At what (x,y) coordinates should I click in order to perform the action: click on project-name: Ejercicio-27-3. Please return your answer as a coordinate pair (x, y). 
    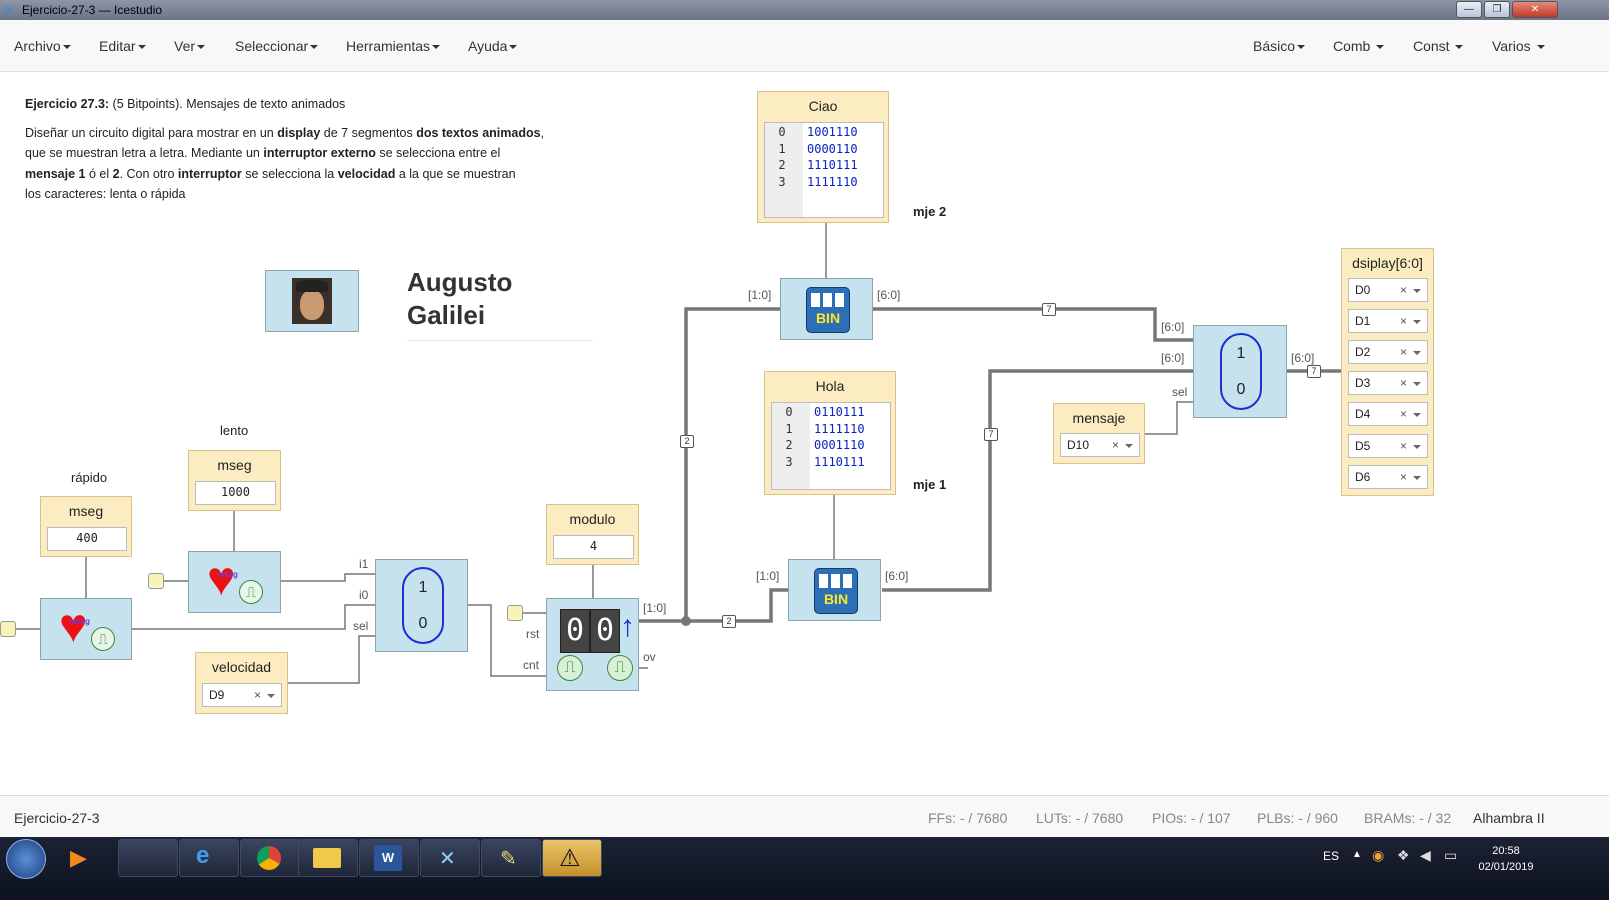
    Looking at the image, I should click on (57, 818).